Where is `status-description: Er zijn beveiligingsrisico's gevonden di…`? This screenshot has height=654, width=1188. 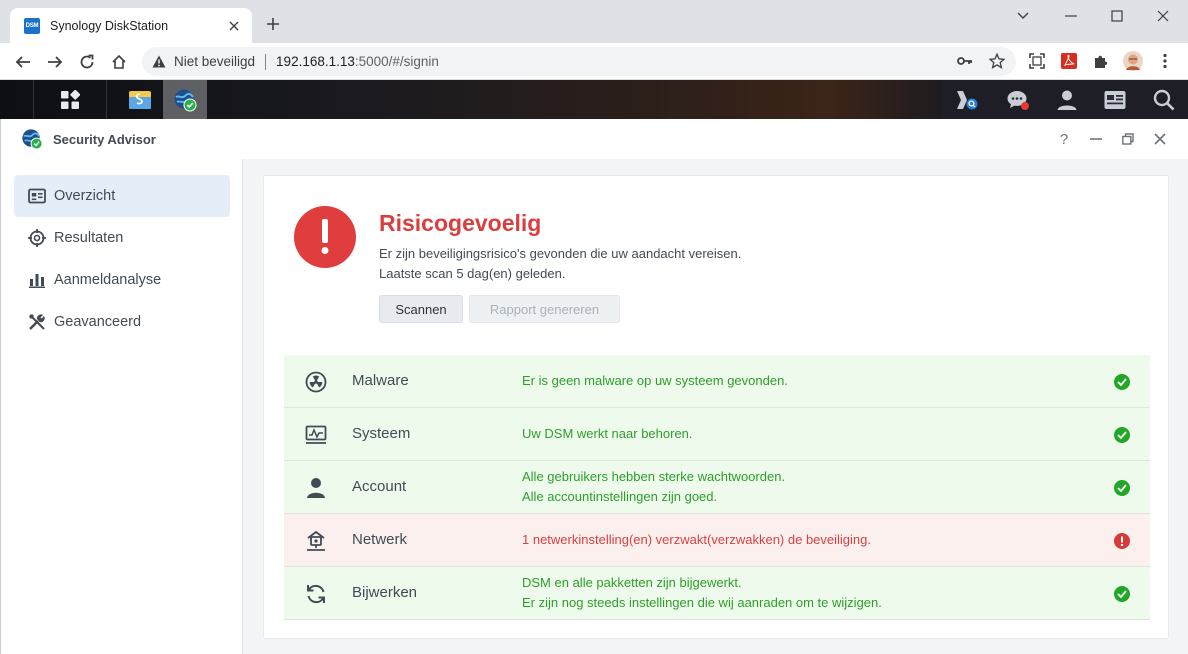 status-description: Er zijn beveiligingsrisico's gevonden di… is located at coordinates (560, 253).